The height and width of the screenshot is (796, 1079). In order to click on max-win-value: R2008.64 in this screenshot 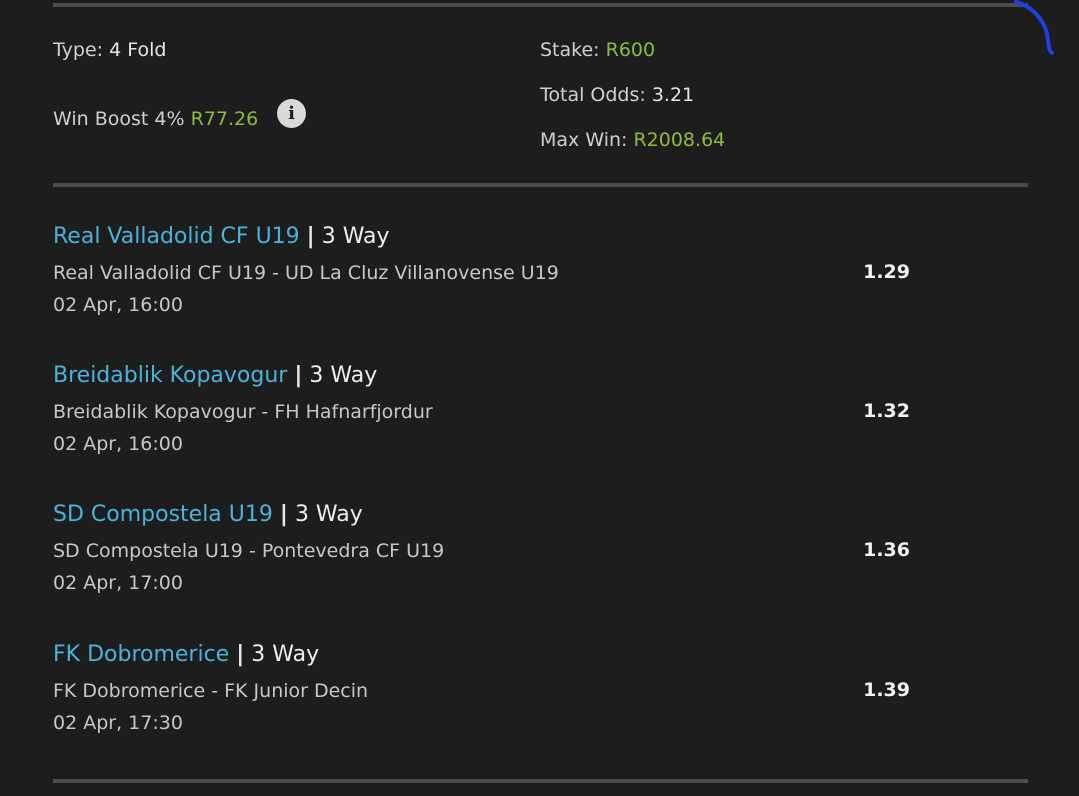, I will do `click(679, 140)`.